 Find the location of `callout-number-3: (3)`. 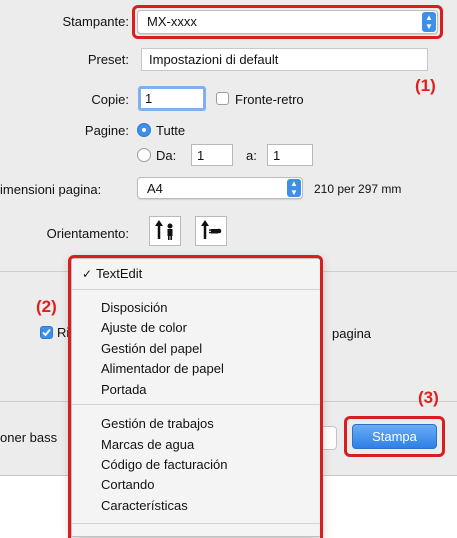

callout-number-3: (3) is located at coordinates (428, 397).